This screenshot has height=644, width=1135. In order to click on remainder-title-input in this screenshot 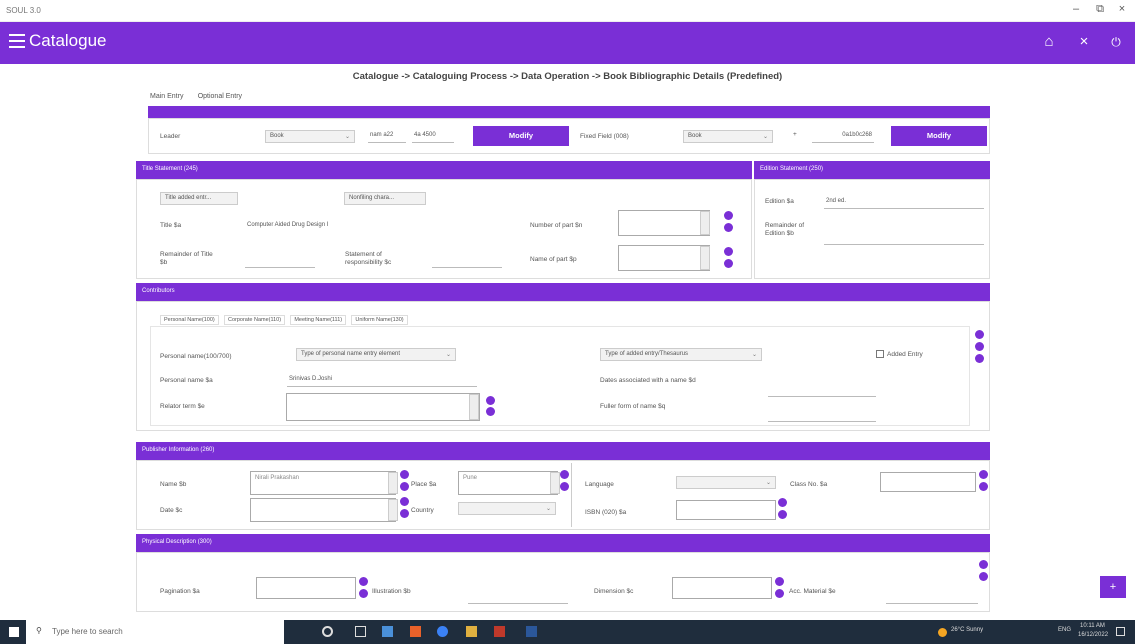, I will do `click(280, 261)`.